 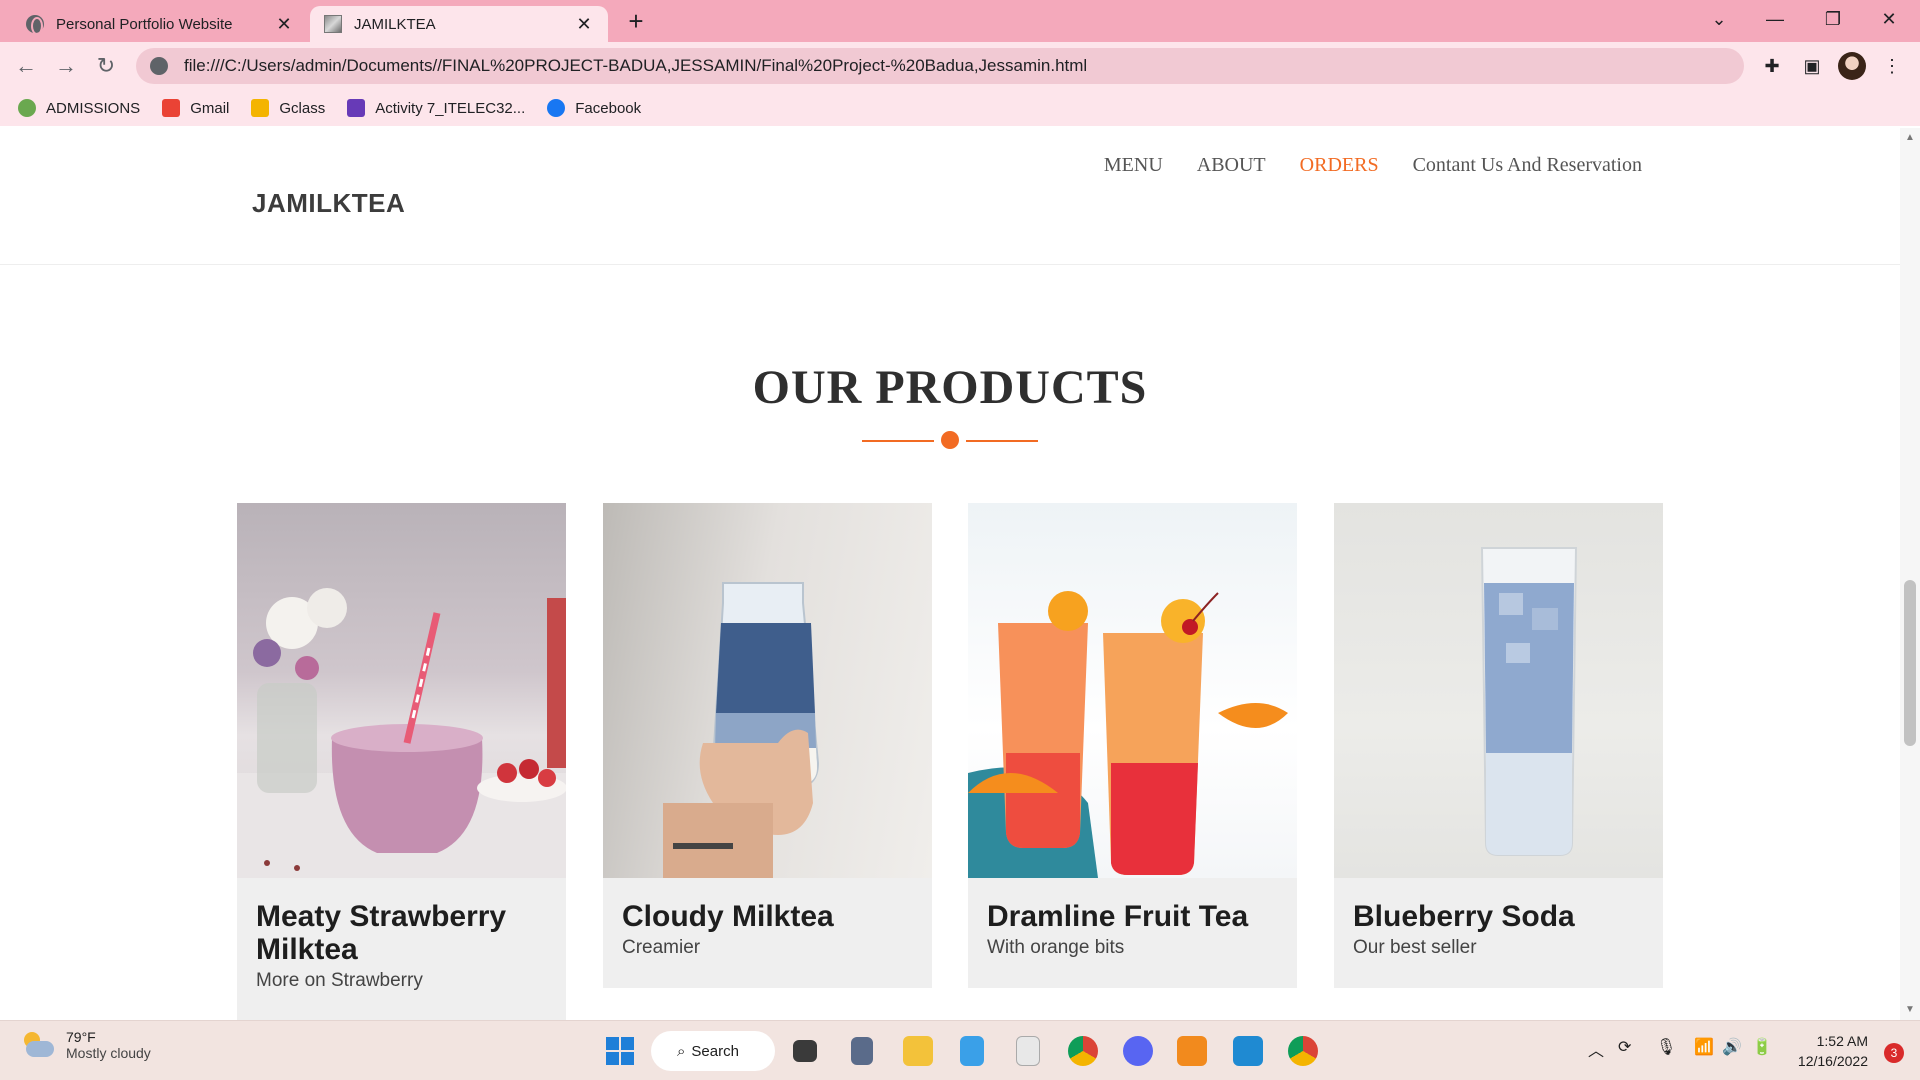 I want to click on divider-dot, so click(x=950, y=440).